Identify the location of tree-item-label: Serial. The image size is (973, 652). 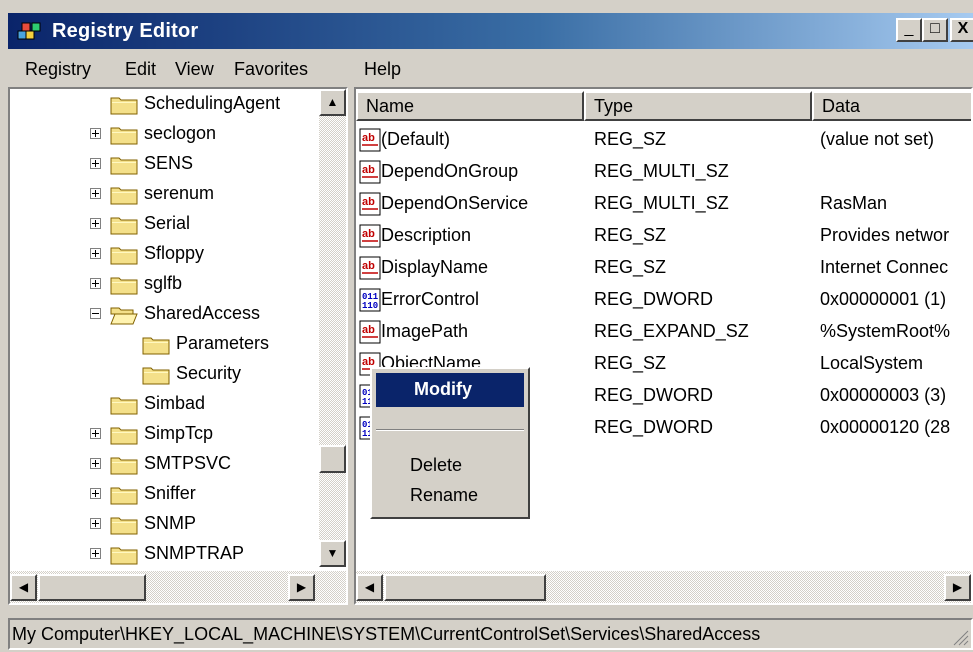
(167, 223).